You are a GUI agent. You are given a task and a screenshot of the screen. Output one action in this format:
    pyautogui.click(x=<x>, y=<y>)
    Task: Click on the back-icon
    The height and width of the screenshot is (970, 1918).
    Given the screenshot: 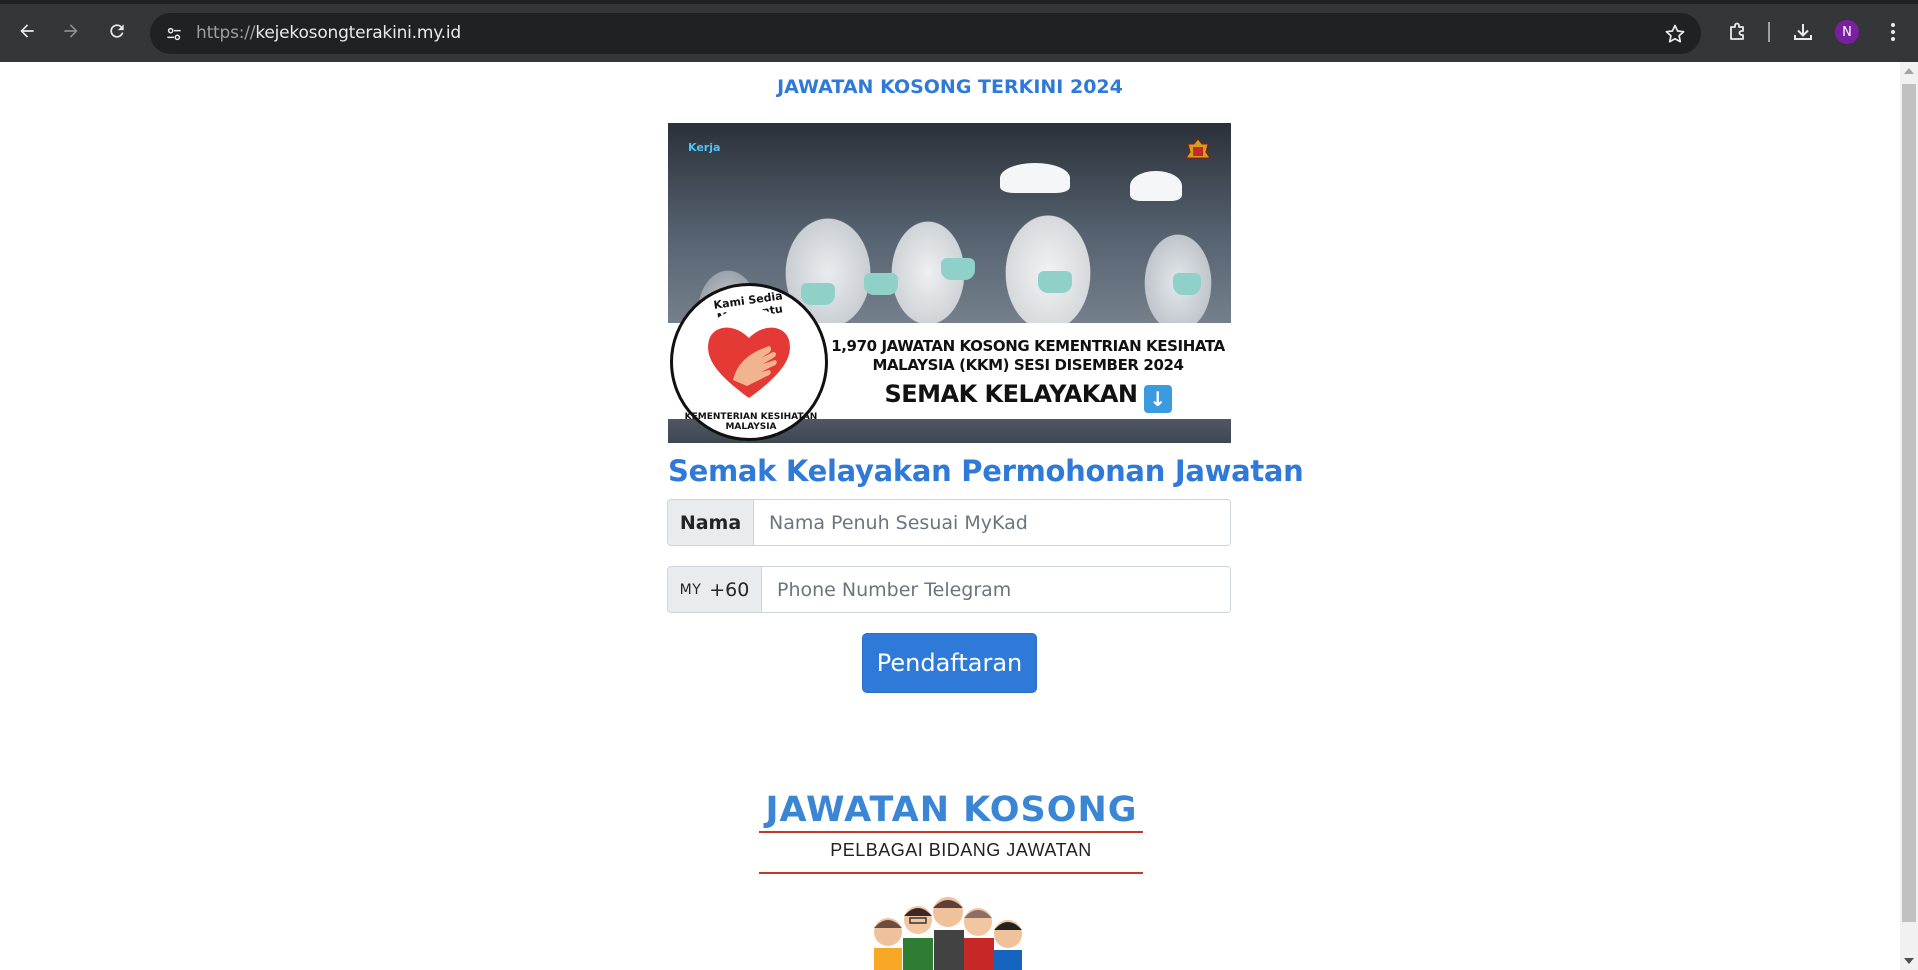 What is the action you would take?
    pyautogui.click(x=27, y=31)
    